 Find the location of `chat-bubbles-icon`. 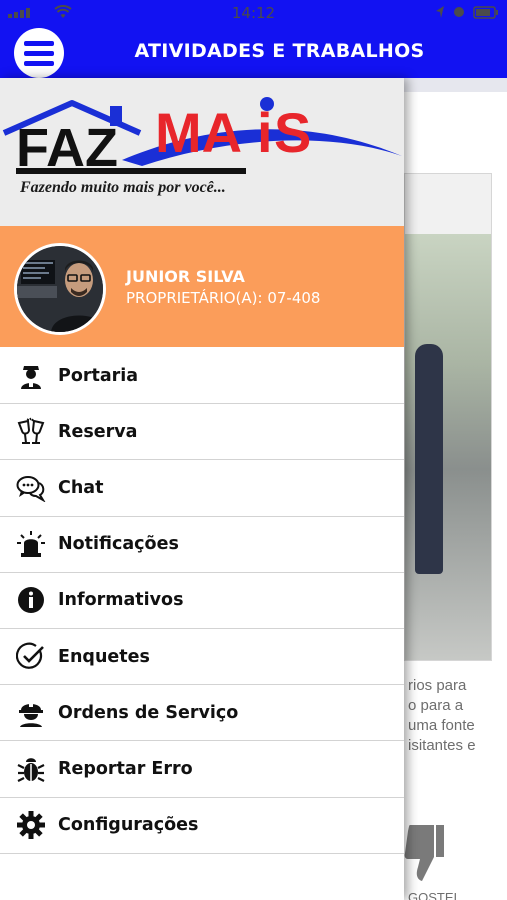

chat-bubbles-icon is located at coordinates (31, 488).